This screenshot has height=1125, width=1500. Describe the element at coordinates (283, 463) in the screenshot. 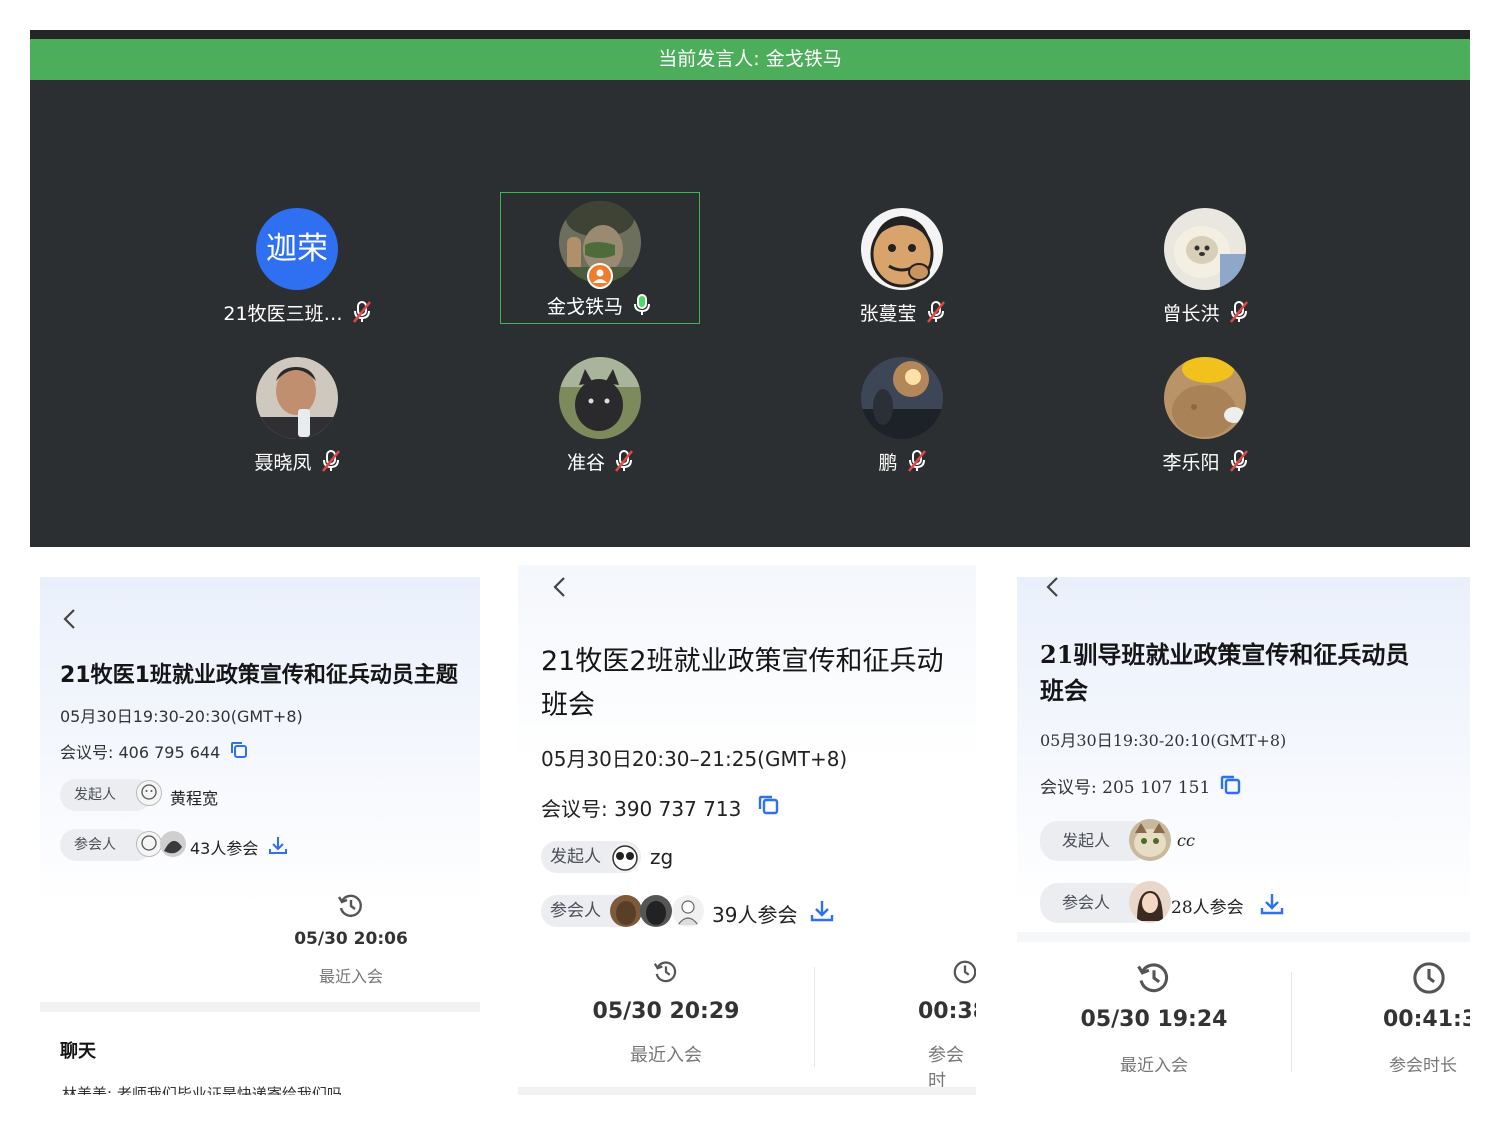

I see `participant-name: 聂晓凤` at that location.